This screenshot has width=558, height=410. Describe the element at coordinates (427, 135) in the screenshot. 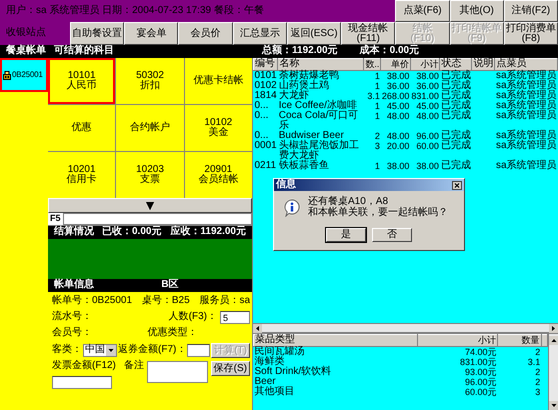

I see `table-cell-text: 96.00` at that location.